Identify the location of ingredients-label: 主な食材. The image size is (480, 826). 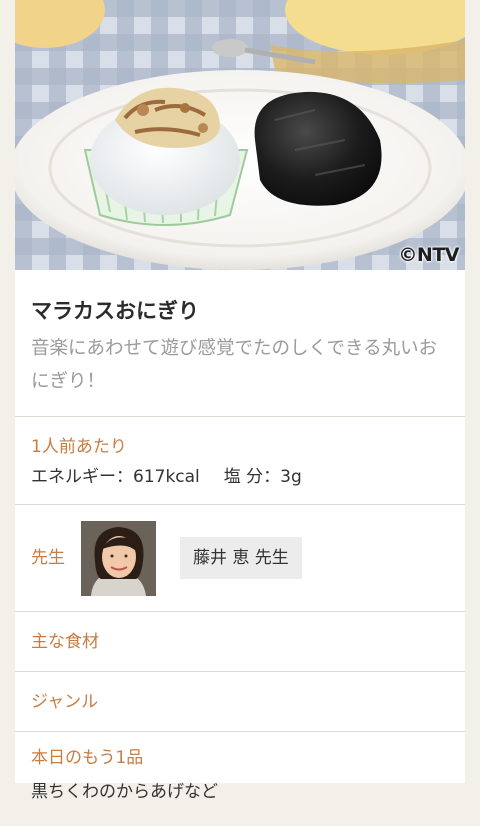
(65, 641).